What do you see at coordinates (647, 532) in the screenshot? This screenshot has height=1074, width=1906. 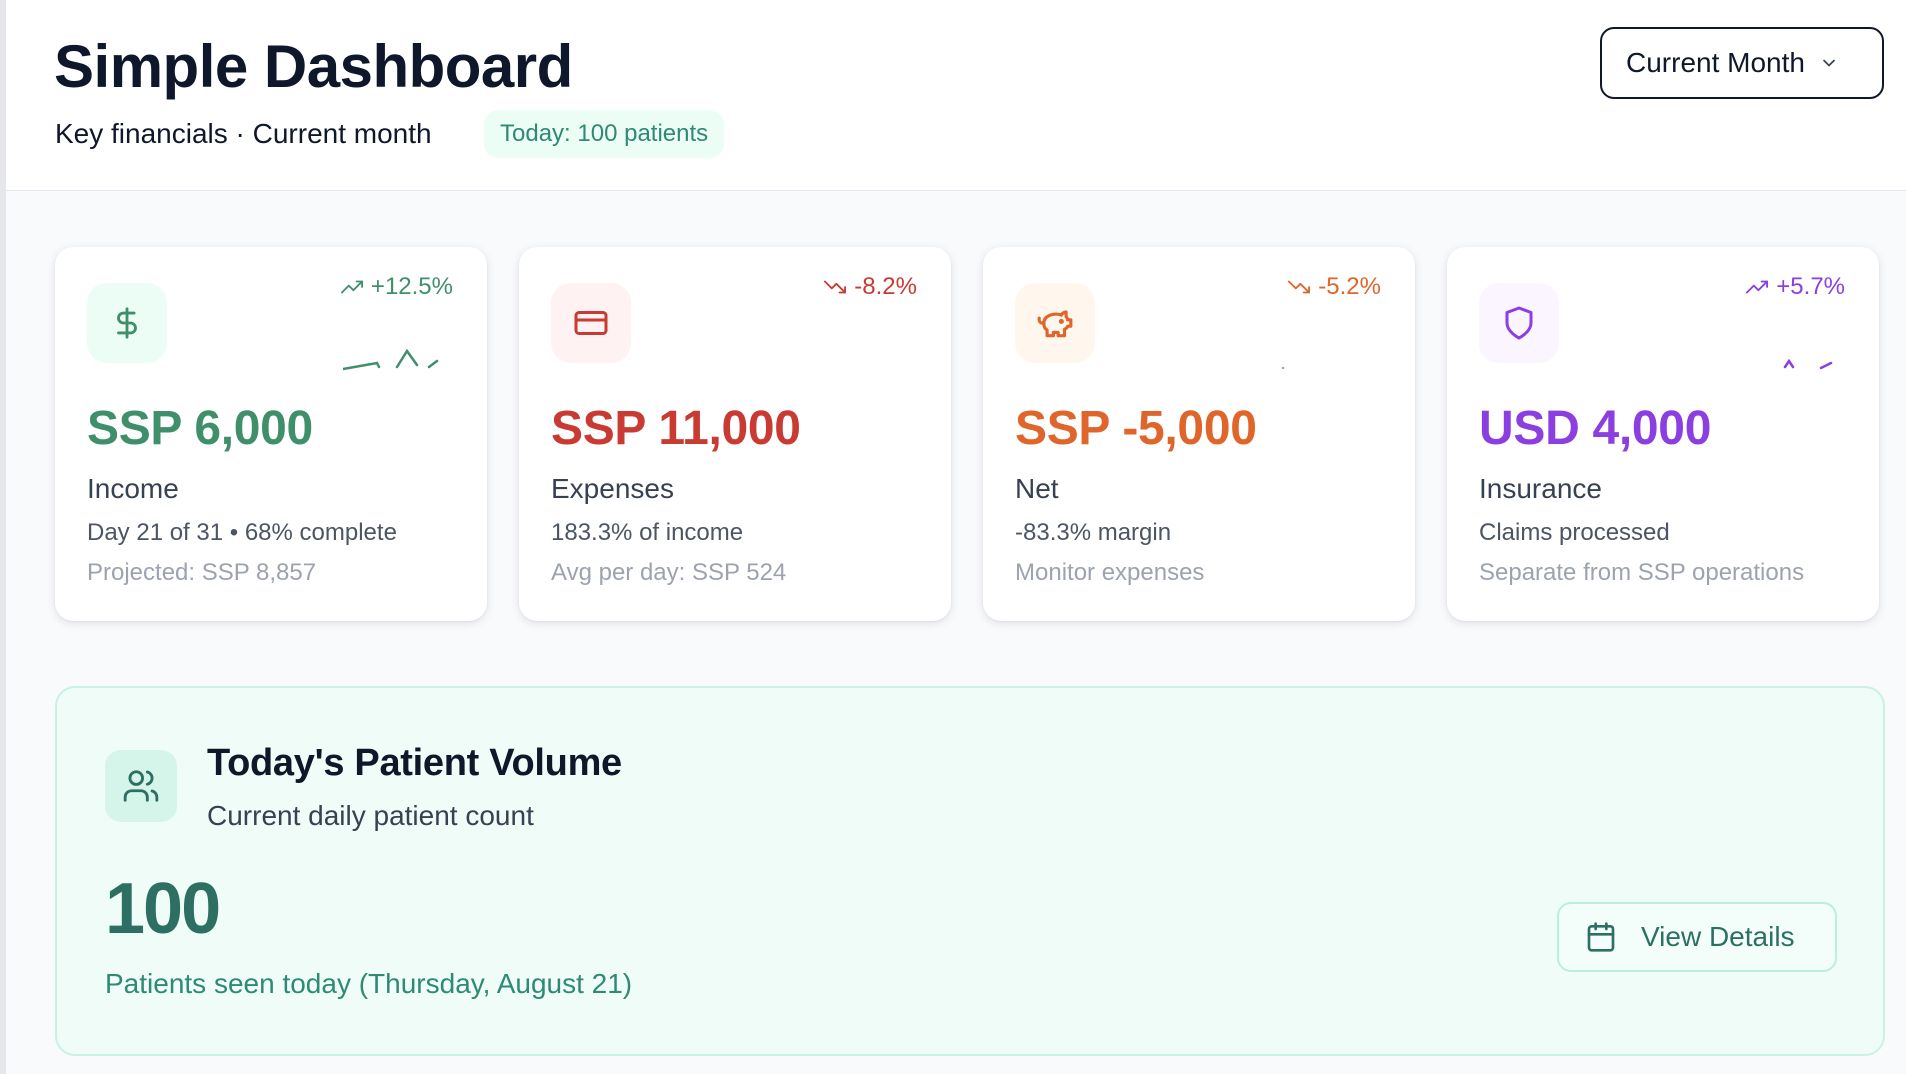 I see `expenses-ratio-text: 183.3% of income` at bounding box center [647, 532].